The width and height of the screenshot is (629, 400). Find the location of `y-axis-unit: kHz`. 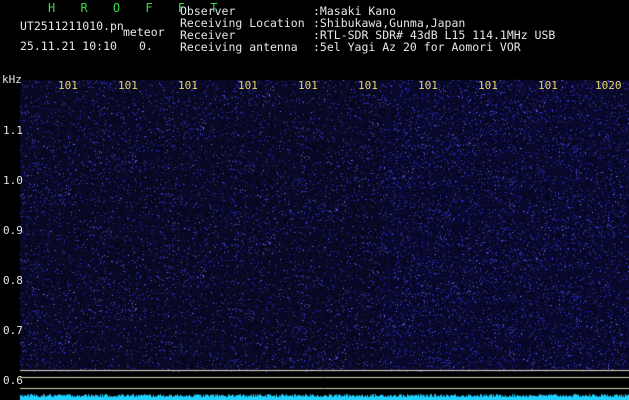

y-axis-unit: kHz is located at coordinates (12, 79).